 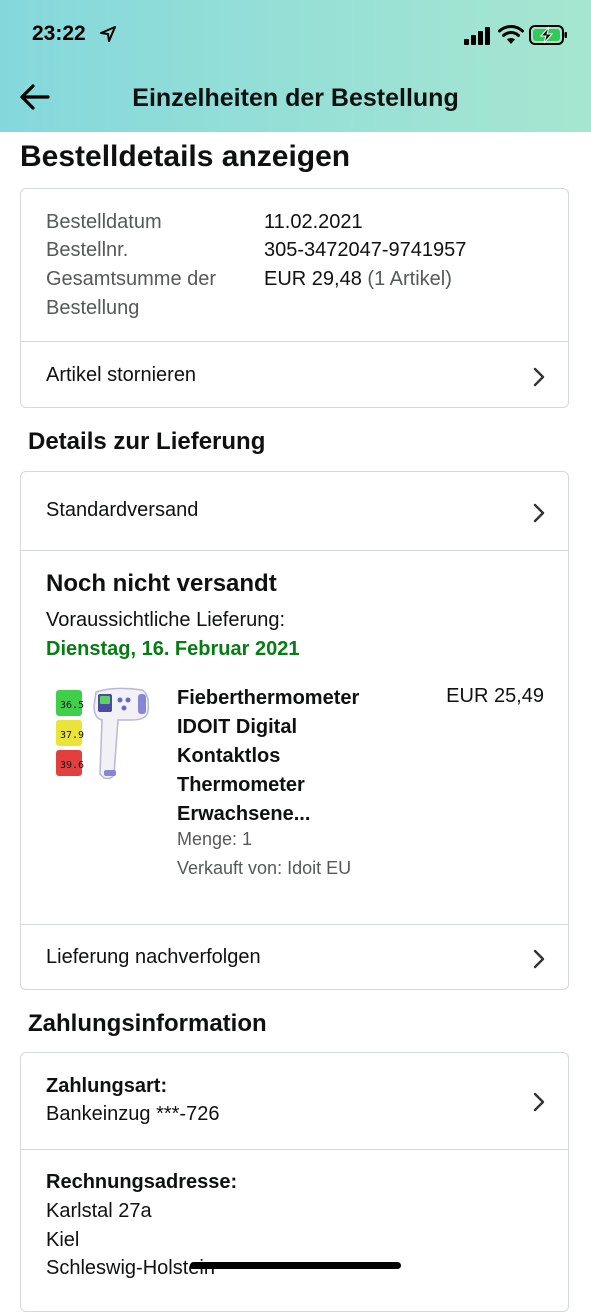 I want to click on order-total-amount: EUR 29,48, so click(x=313, y=279).